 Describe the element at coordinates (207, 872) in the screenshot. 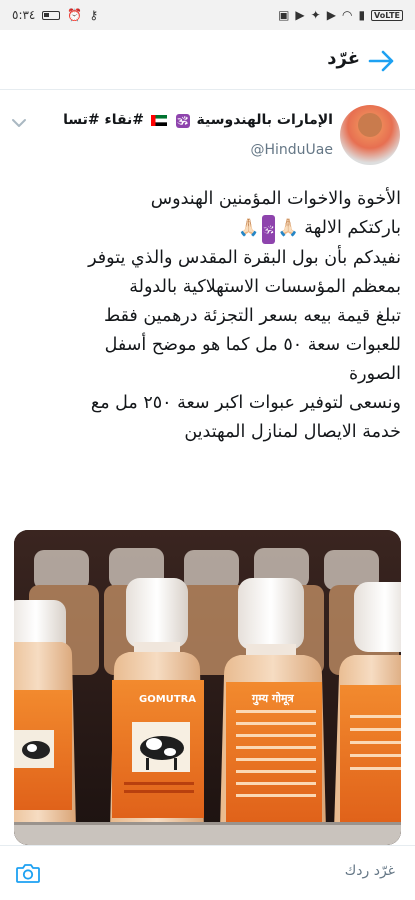

I see `reply-bar: غرّد ردك` at that location.